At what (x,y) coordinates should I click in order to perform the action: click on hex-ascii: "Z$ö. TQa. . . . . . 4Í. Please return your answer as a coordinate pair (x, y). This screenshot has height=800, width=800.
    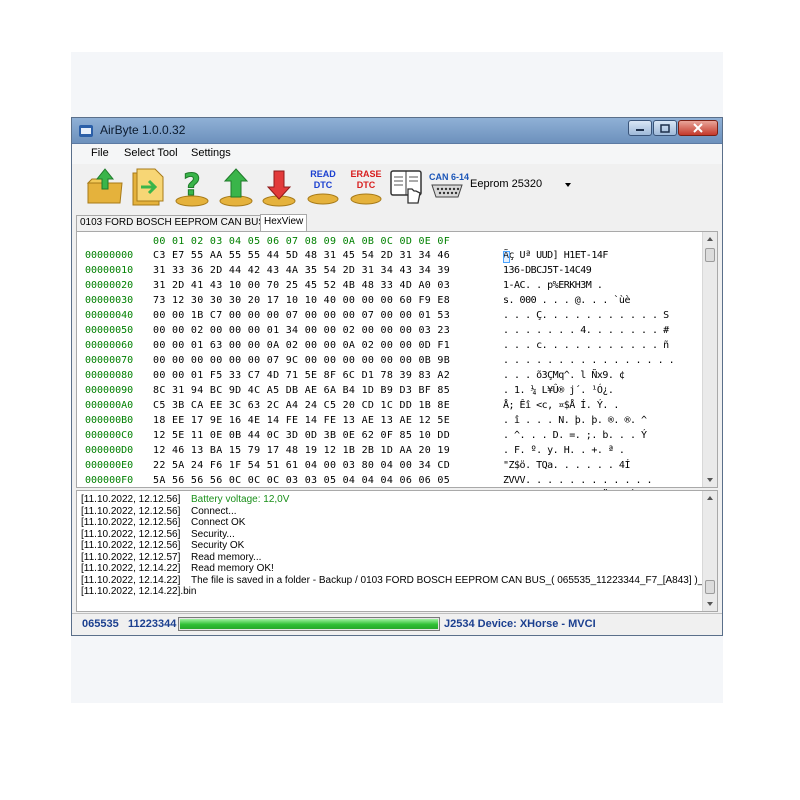
    Looking at the image, I should click on (566, 465).